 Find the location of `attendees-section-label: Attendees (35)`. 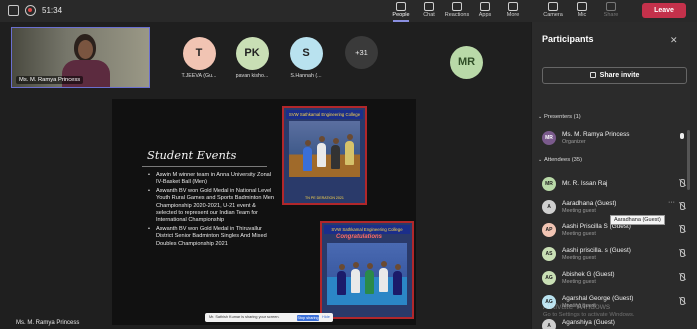

attendees-section-label: Attendees (35) is located at coordinates (563, 160).